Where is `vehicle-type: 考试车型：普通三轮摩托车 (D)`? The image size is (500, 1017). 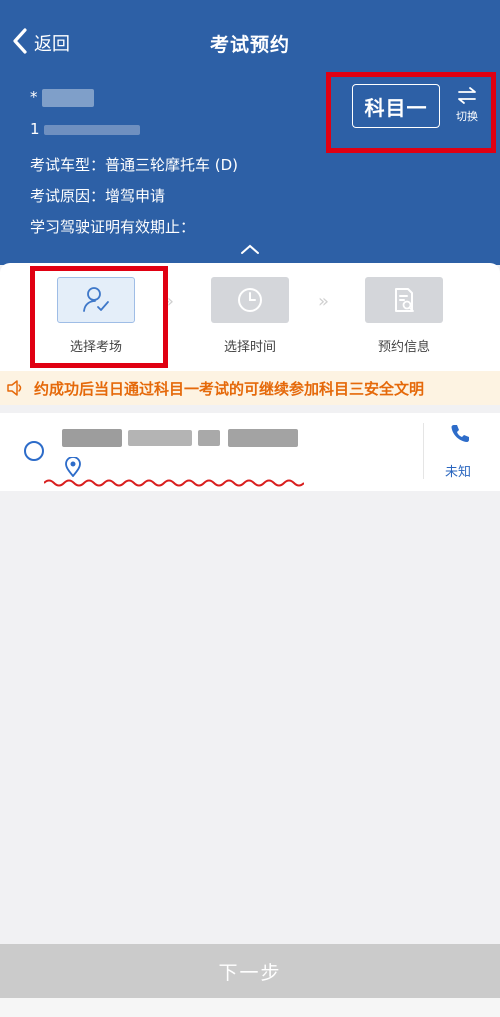
vehicle-type: 考试车型：普通三轮摩托车 (D) is located at coordinates (134, 165).